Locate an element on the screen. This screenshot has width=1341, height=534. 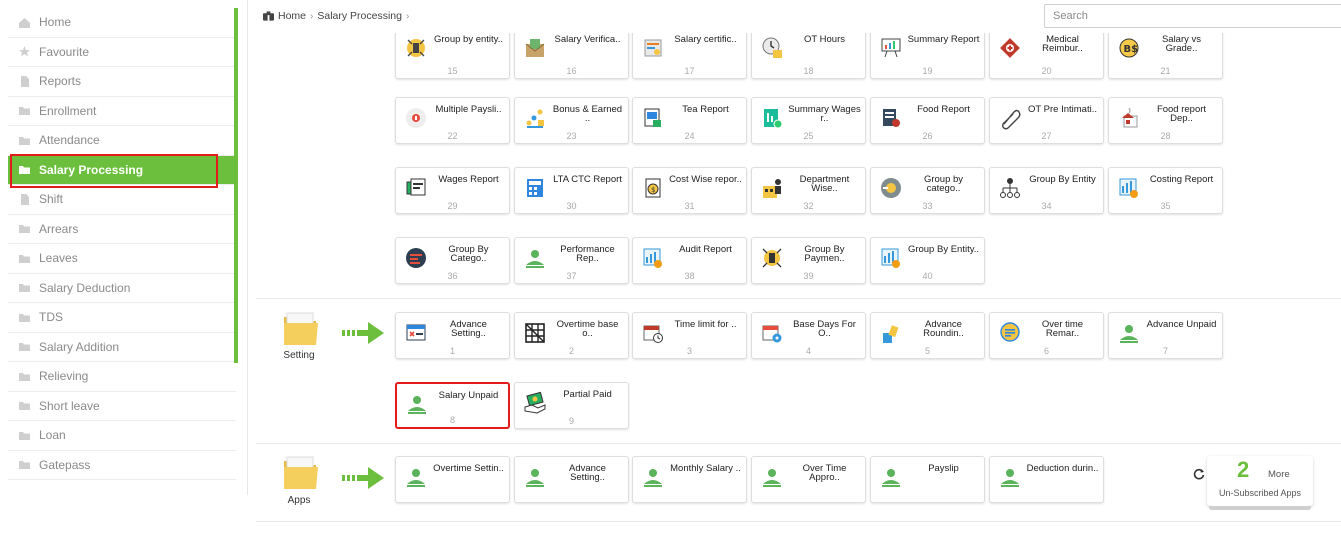
sidebar-item-leaves: Leaves is located at coordinates (122, 259).